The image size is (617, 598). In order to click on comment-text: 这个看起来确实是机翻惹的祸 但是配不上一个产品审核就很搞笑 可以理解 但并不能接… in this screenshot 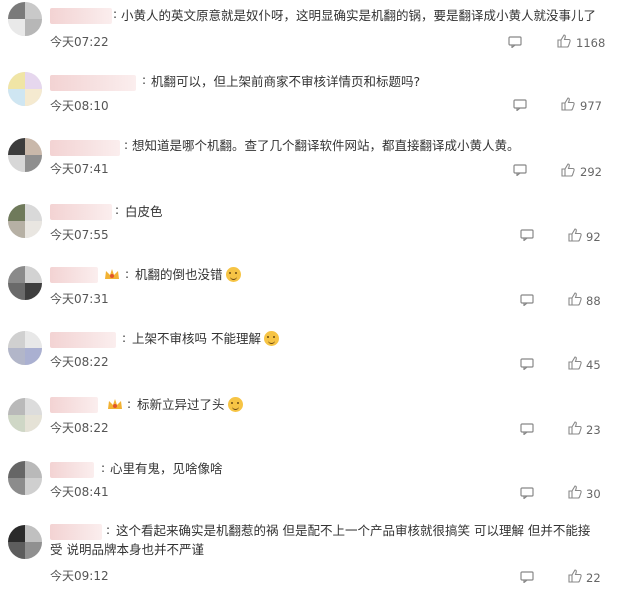, I will do `click(320, 540)`.